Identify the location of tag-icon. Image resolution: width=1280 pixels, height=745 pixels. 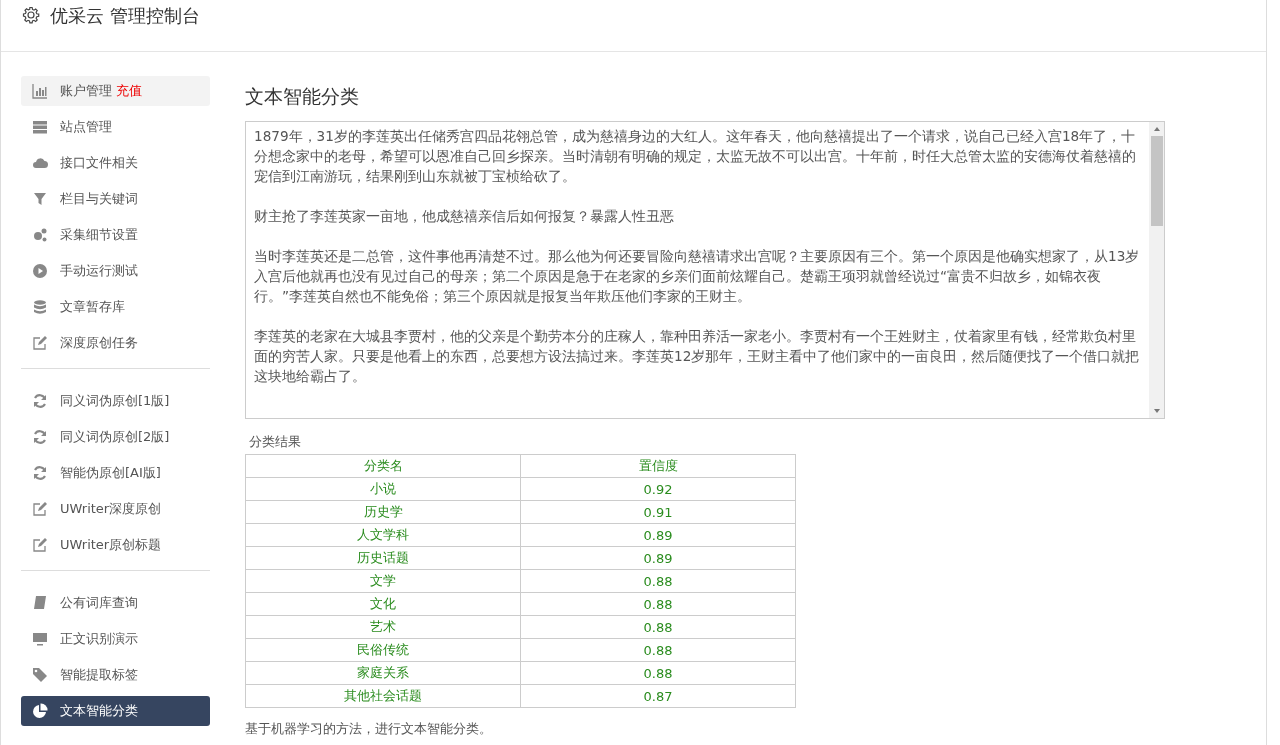
(40, 675).